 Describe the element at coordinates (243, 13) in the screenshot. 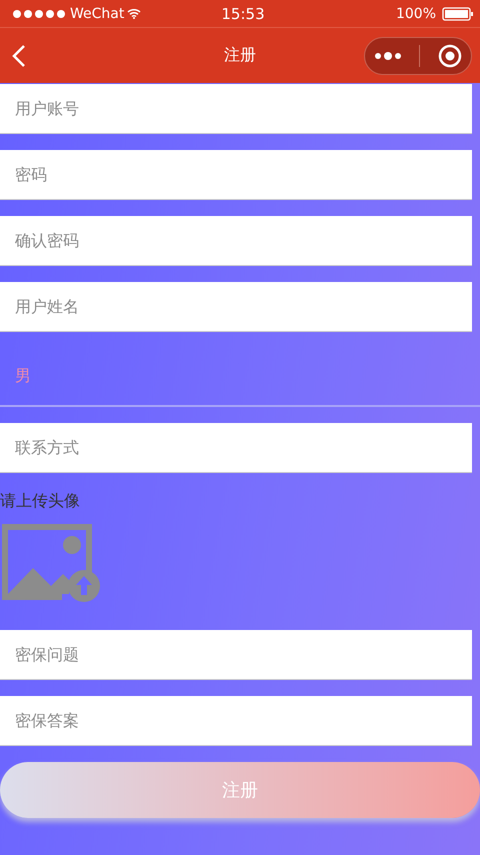

I see `clock-time: 15:53` at that location.